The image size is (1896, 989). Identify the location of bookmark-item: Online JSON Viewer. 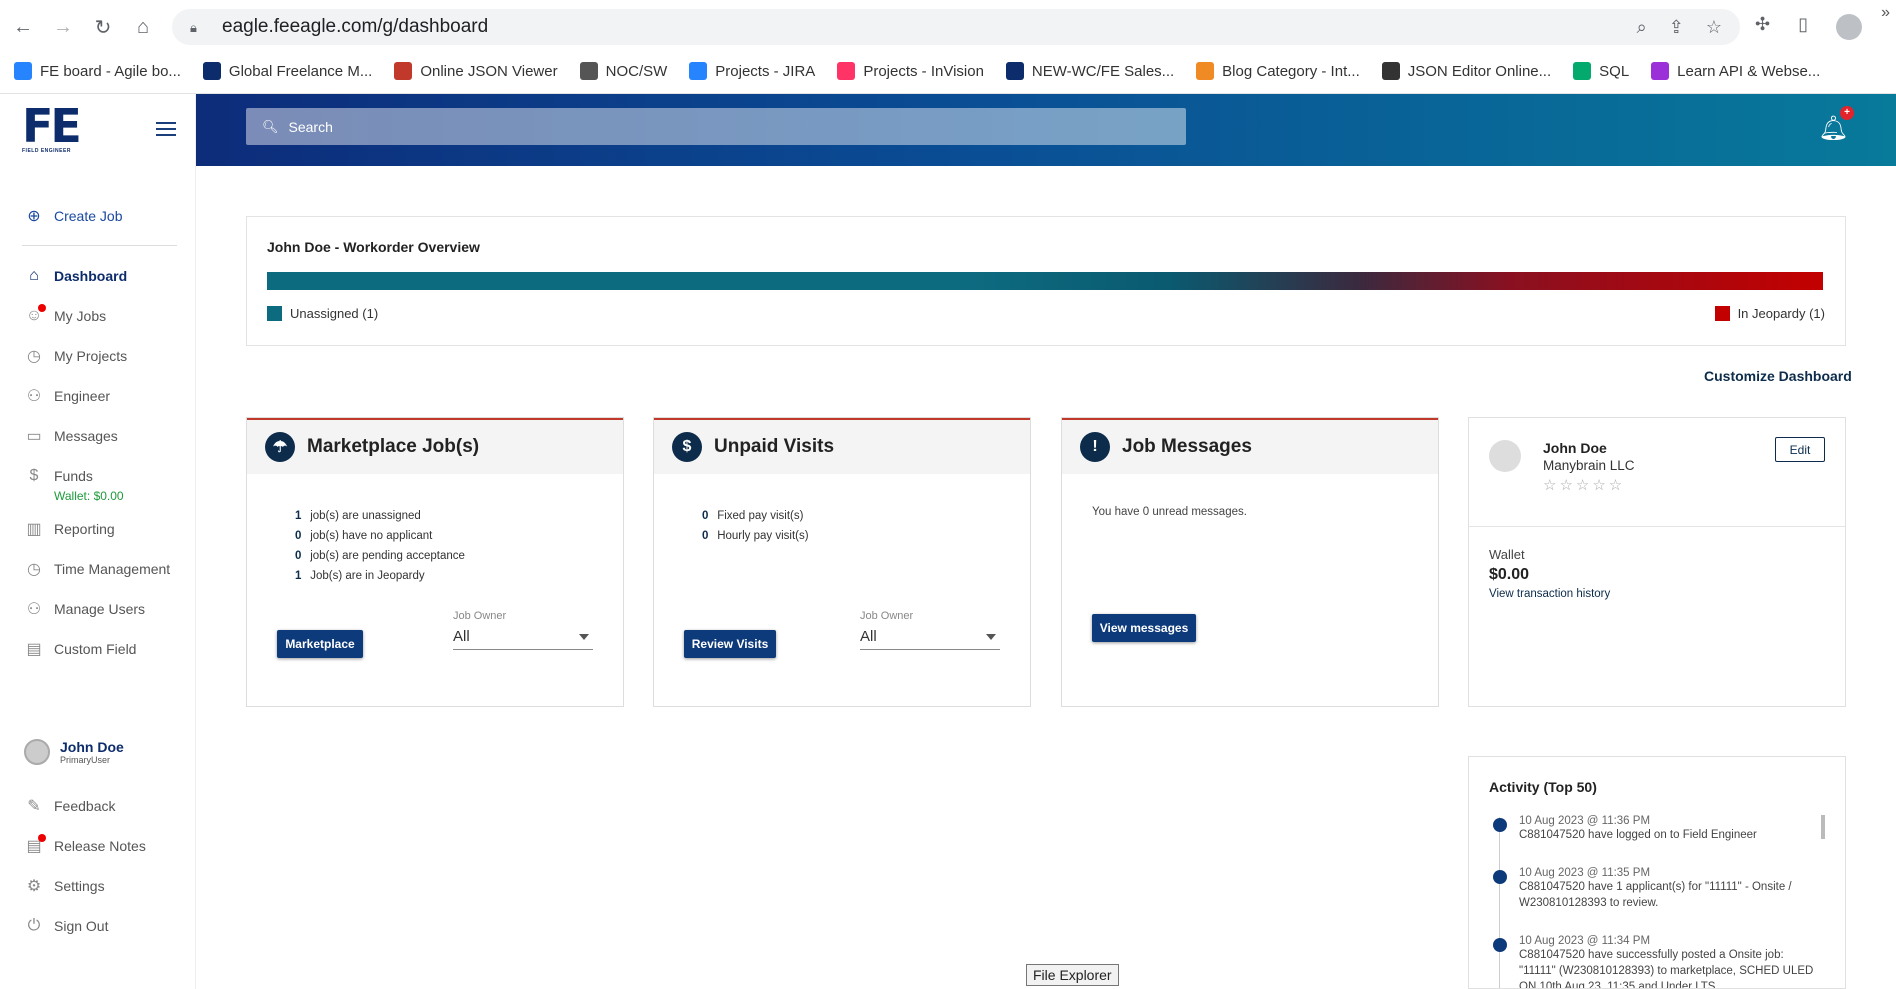
(476, 71).